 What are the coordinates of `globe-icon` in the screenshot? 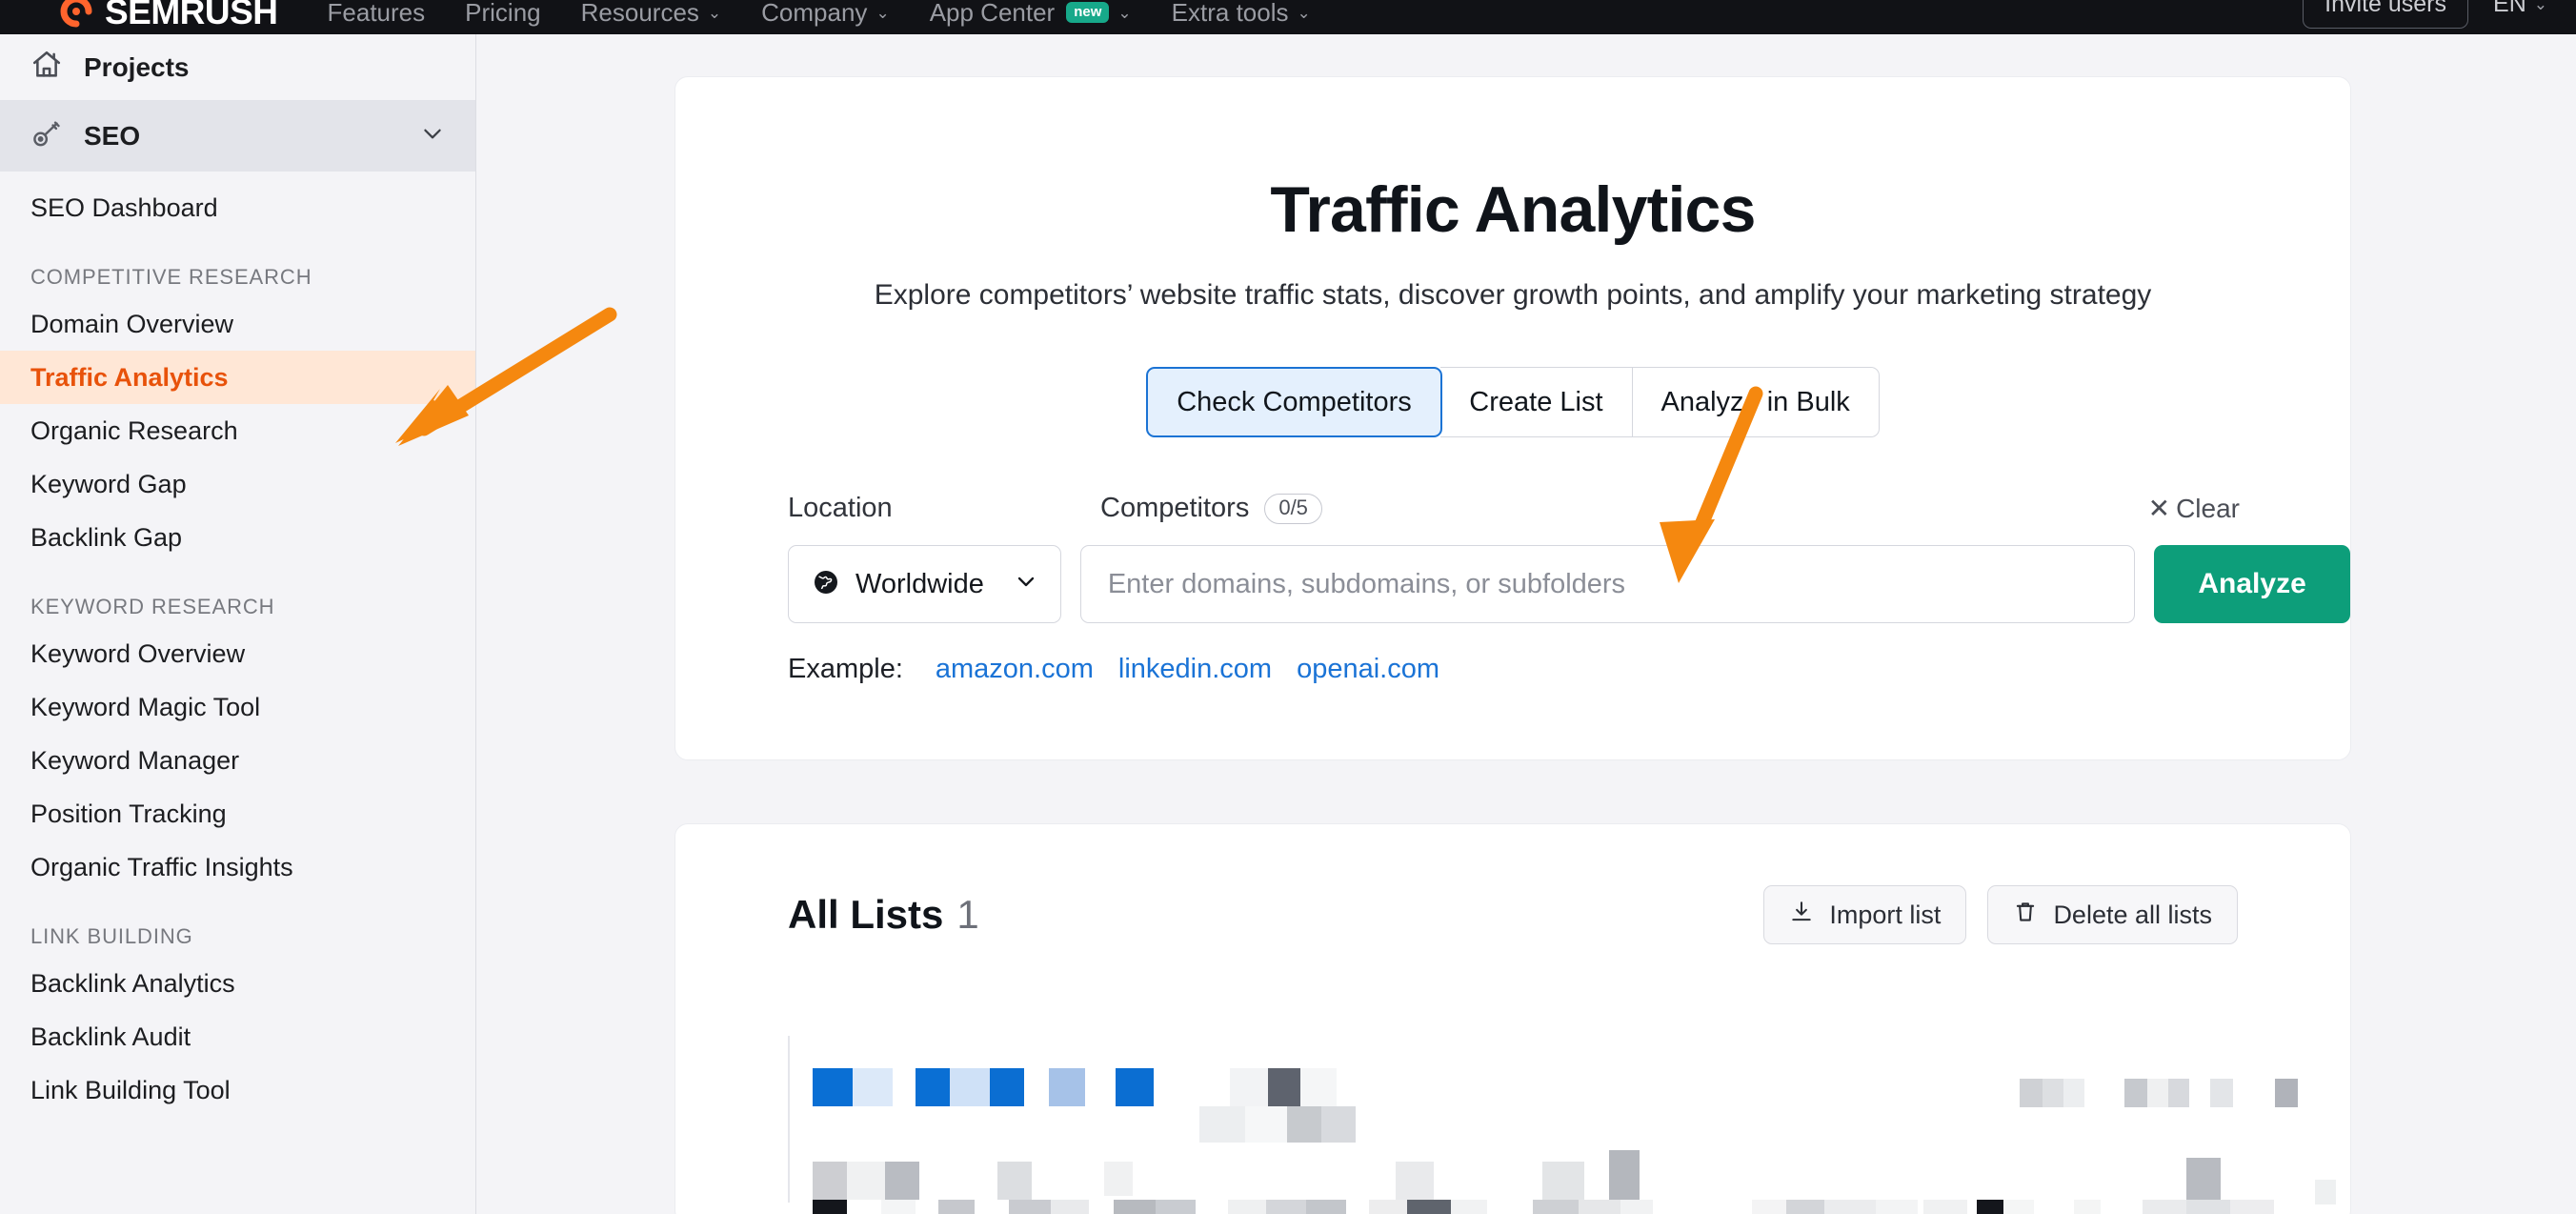 It's located at (826, 584).